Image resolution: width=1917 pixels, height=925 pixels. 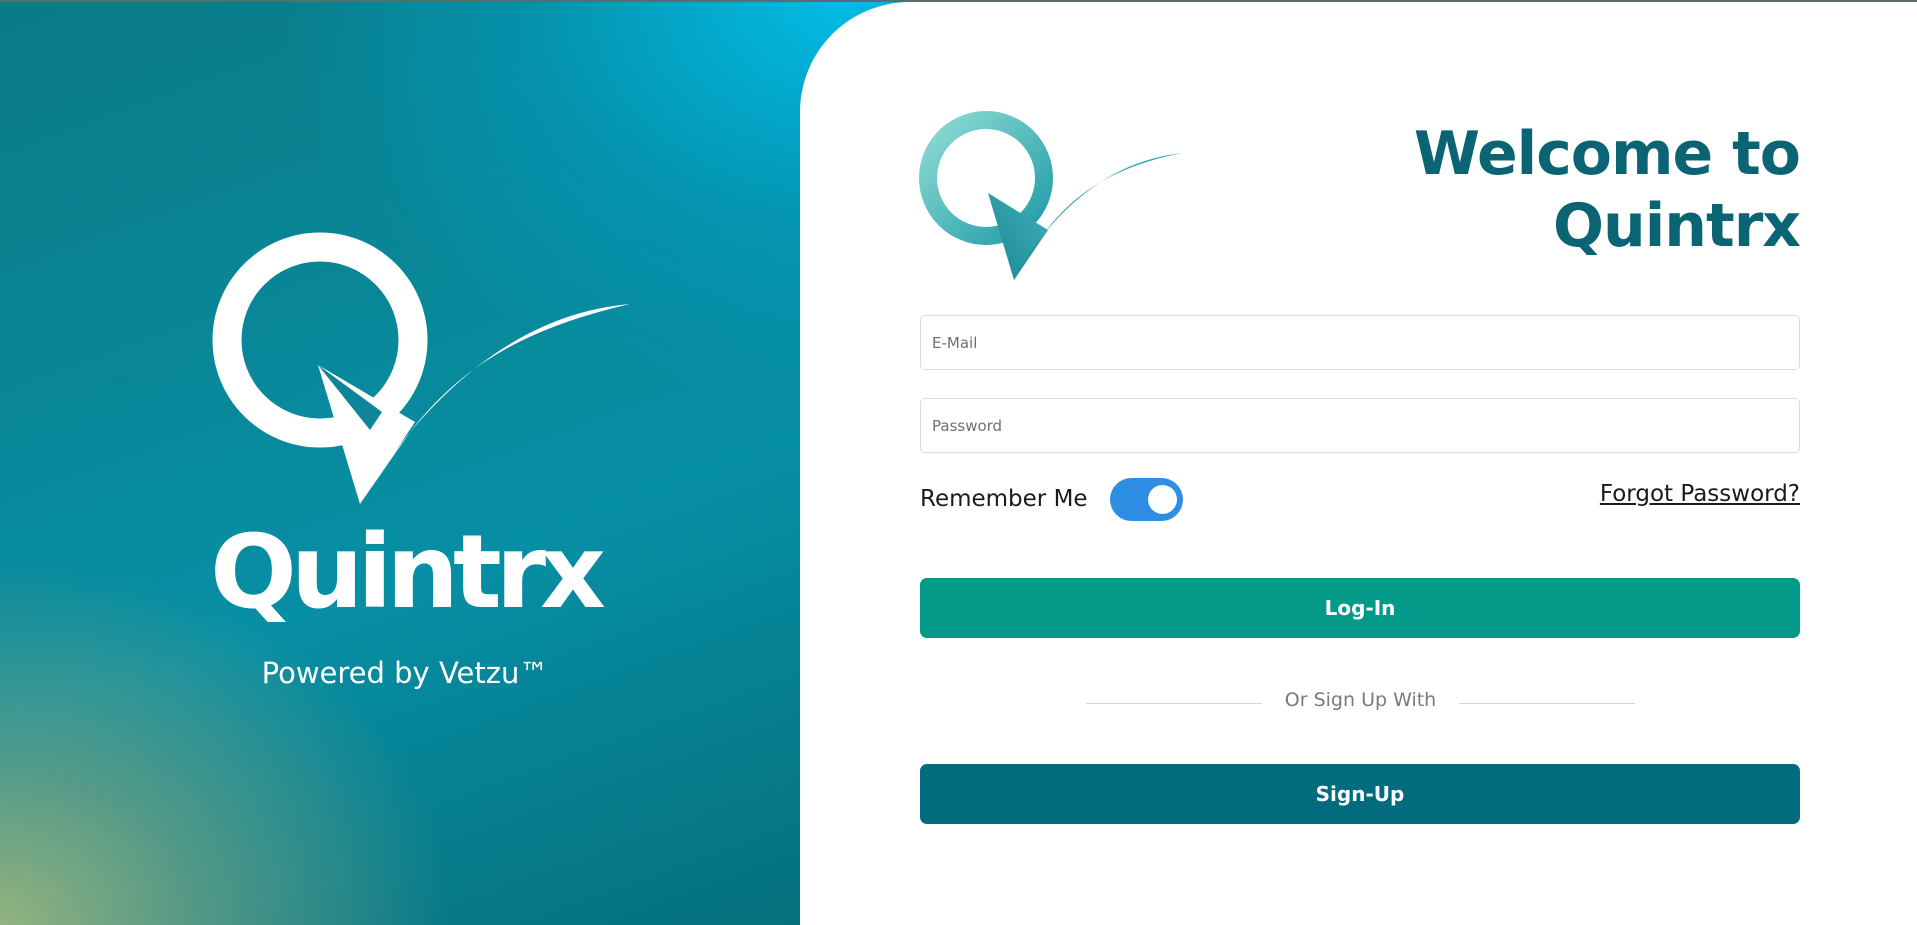 What do you see at coordinates (1550, 190) in the screenshot?
I see `welcome-heading: Welcome to Quintrx` at bounding box center [1550, 190].